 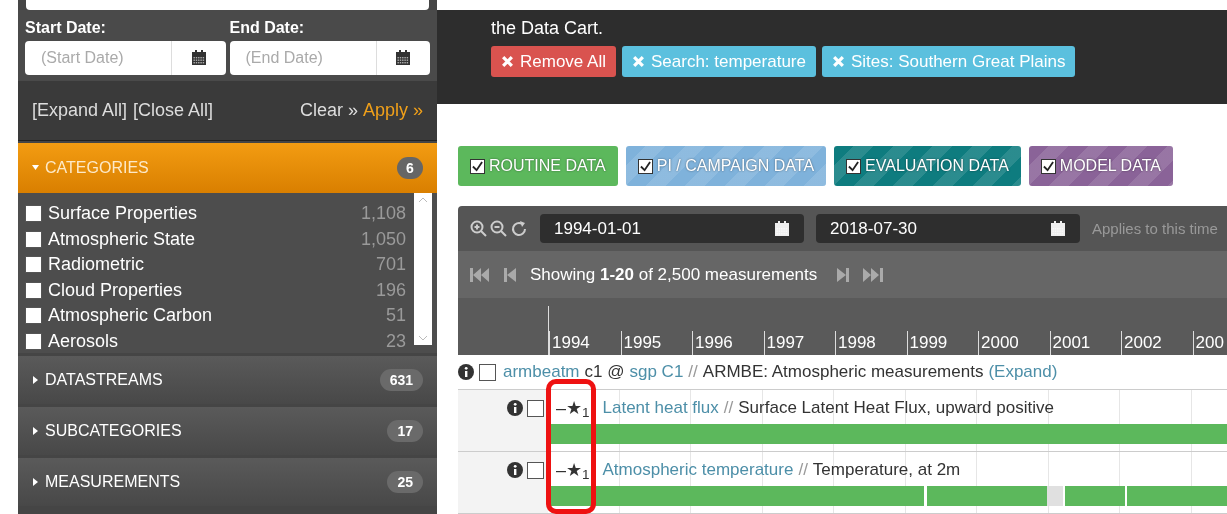 I want to click on year-label: 2001, so click(x=1085, y=343).